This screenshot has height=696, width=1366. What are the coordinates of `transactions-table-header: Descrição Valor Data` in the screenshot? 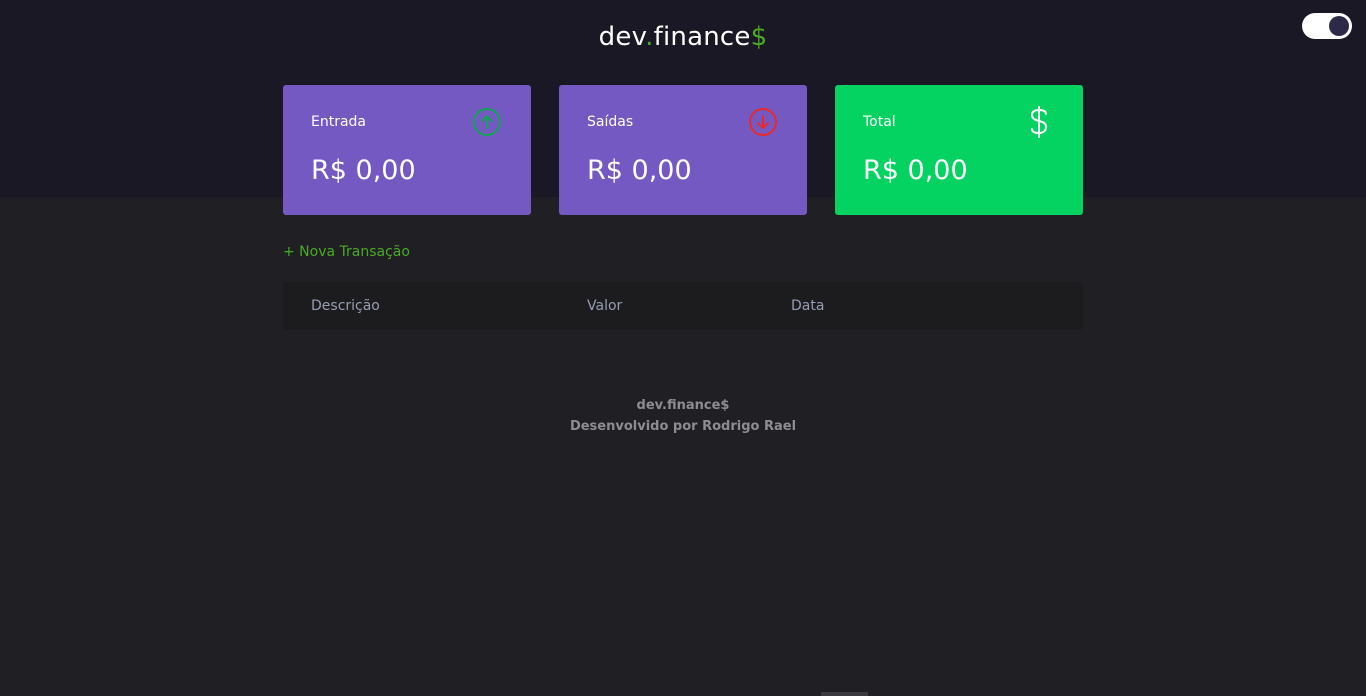 It's located at (683, 306).